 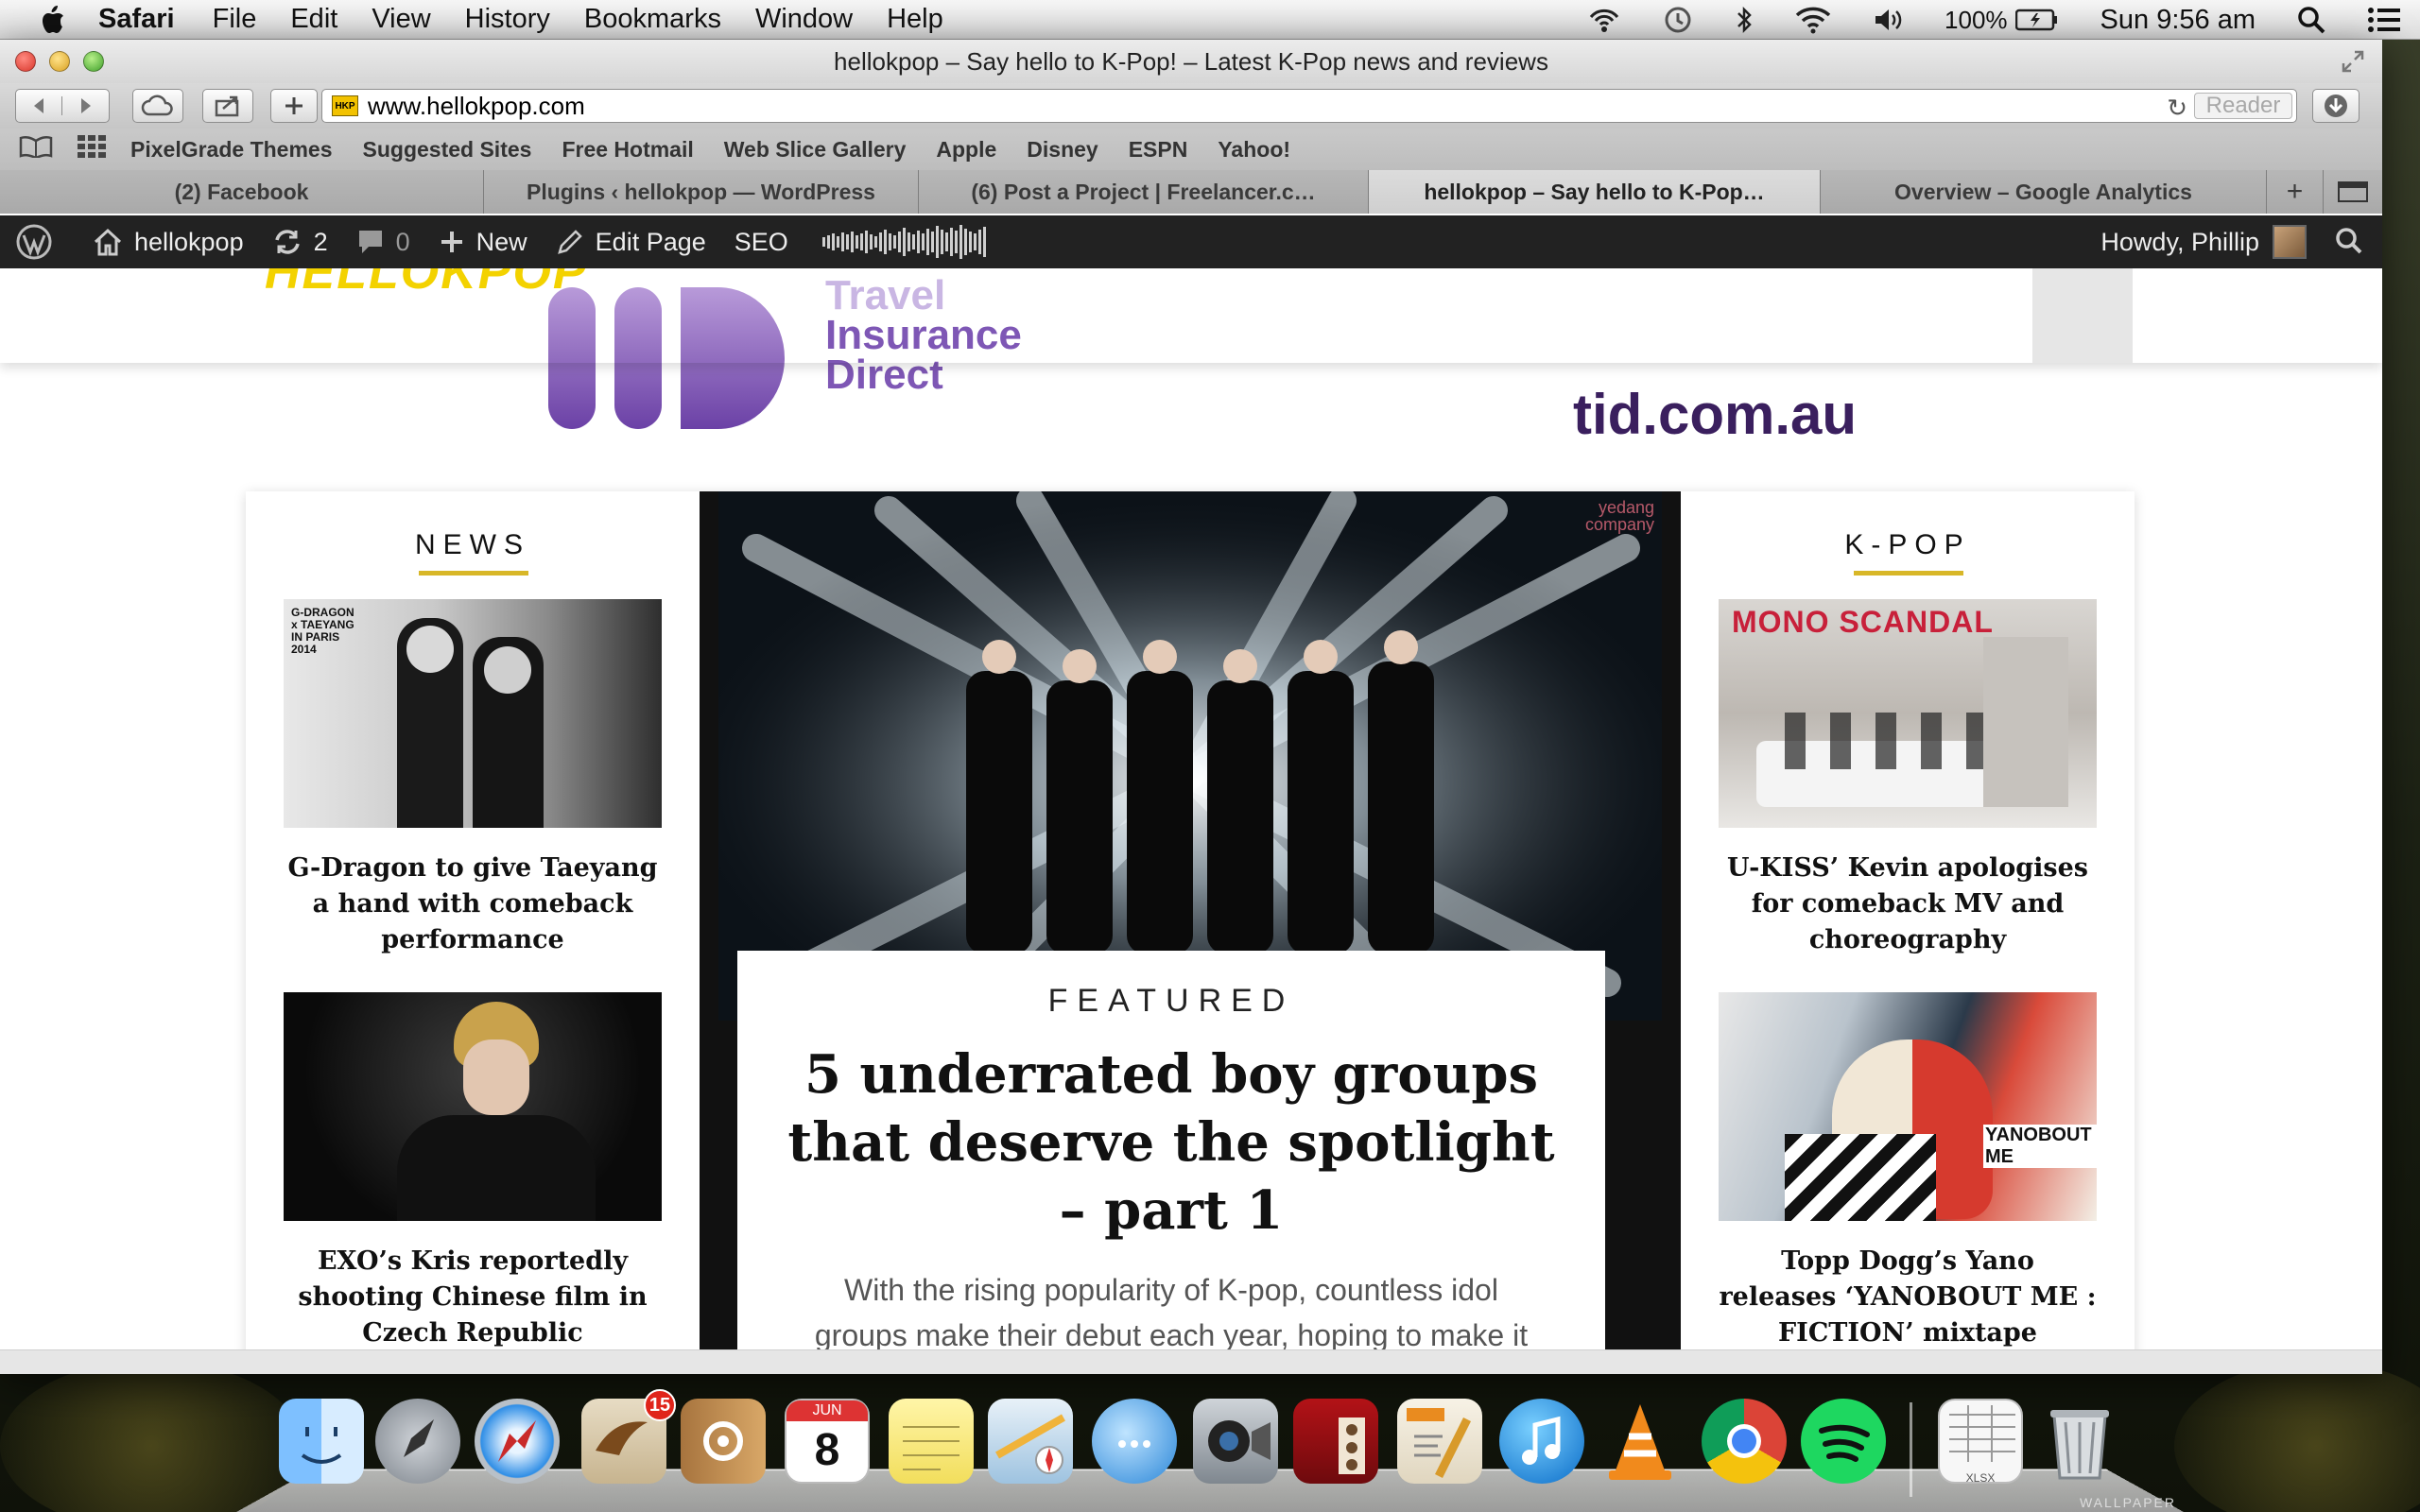 What do you see at coordinates (36, 149) in the screenshot?
I see `reading-list-icon` at bounding box center [36, 149].